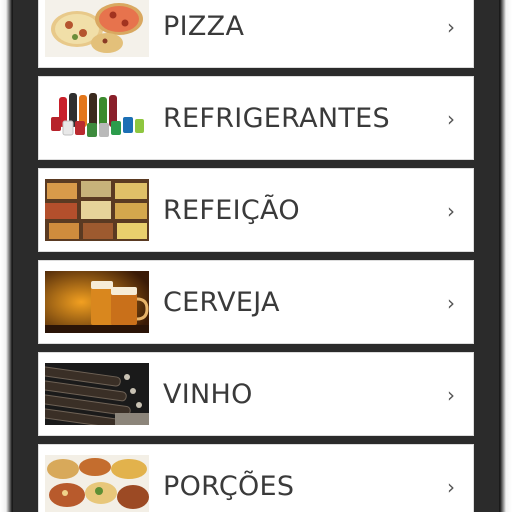  I want to click on meal-buffet-photo, so click(97, 210).